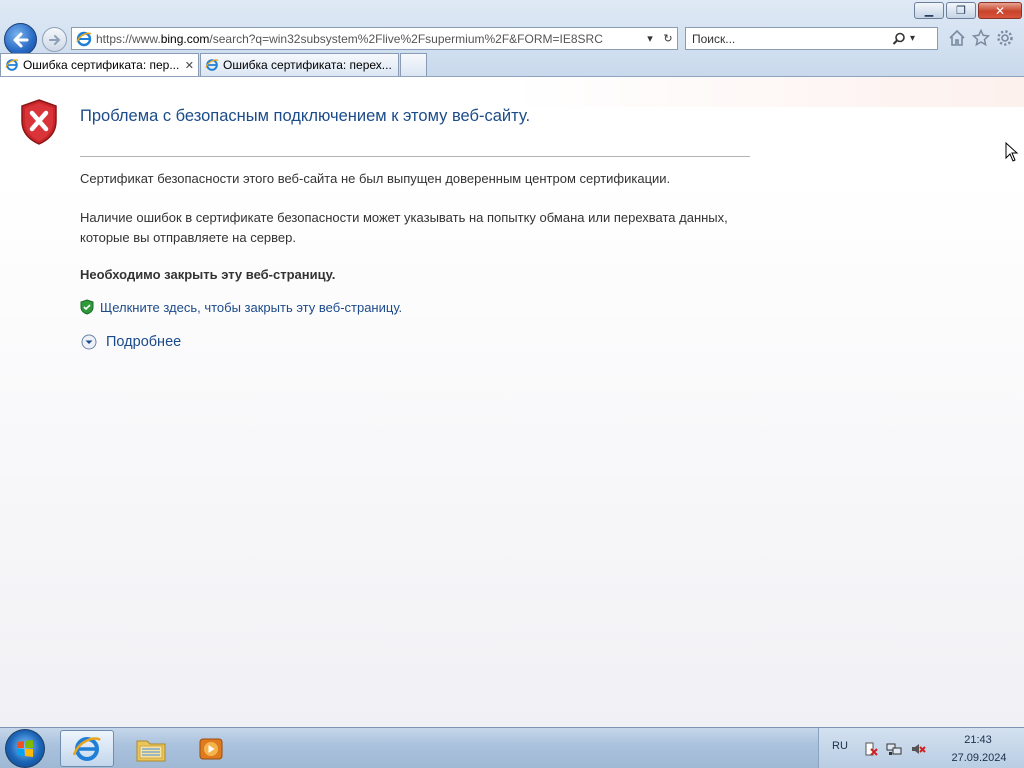  I want to click on restore-button: ❐, so click(961, 10).